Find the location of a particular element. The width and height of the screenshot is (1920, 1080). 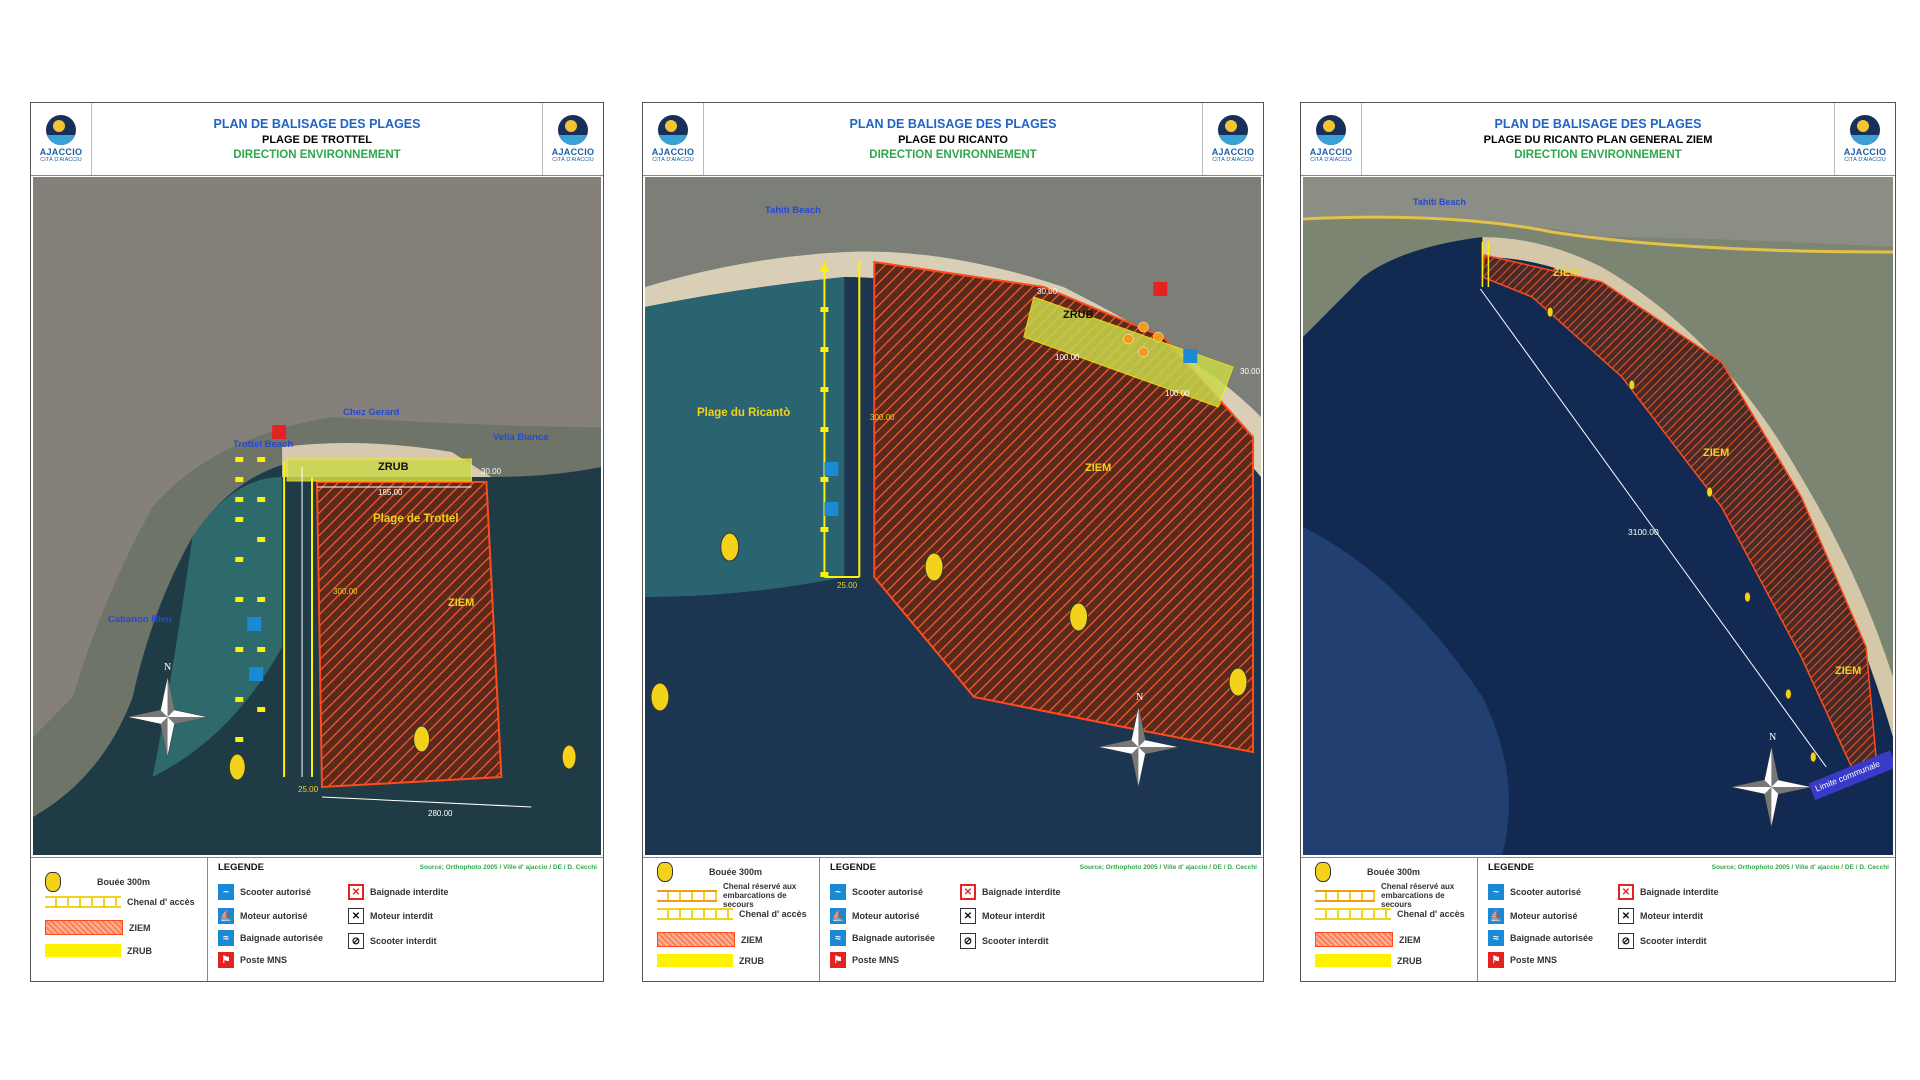

beach-subtitle: PLAGE DE TROTTEL is located at coordinates (317, 140).